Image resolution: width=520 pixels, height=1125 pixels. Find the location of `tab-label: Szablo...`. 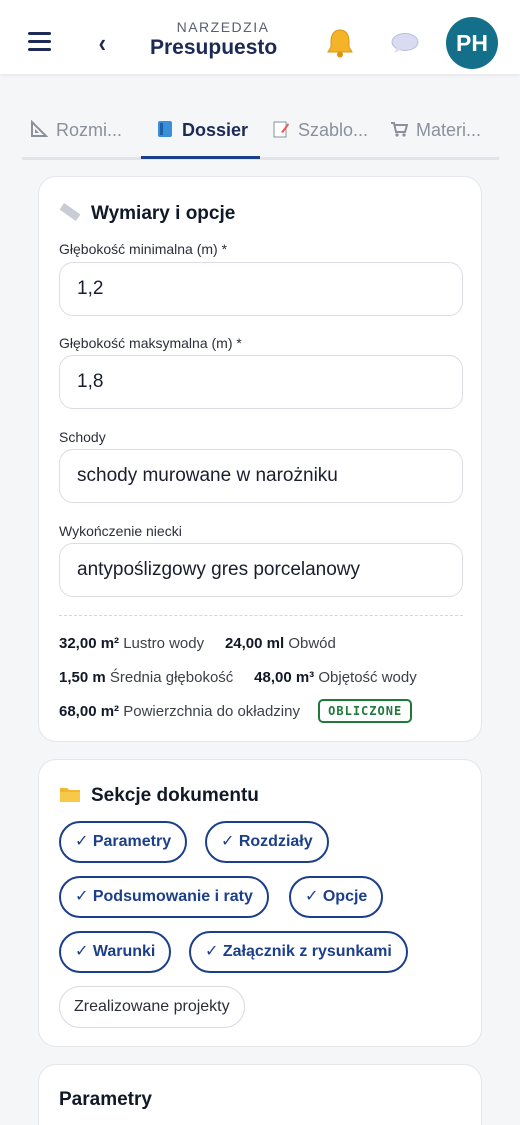

tab-label: Szablo... is located at coordinates (333, 130).